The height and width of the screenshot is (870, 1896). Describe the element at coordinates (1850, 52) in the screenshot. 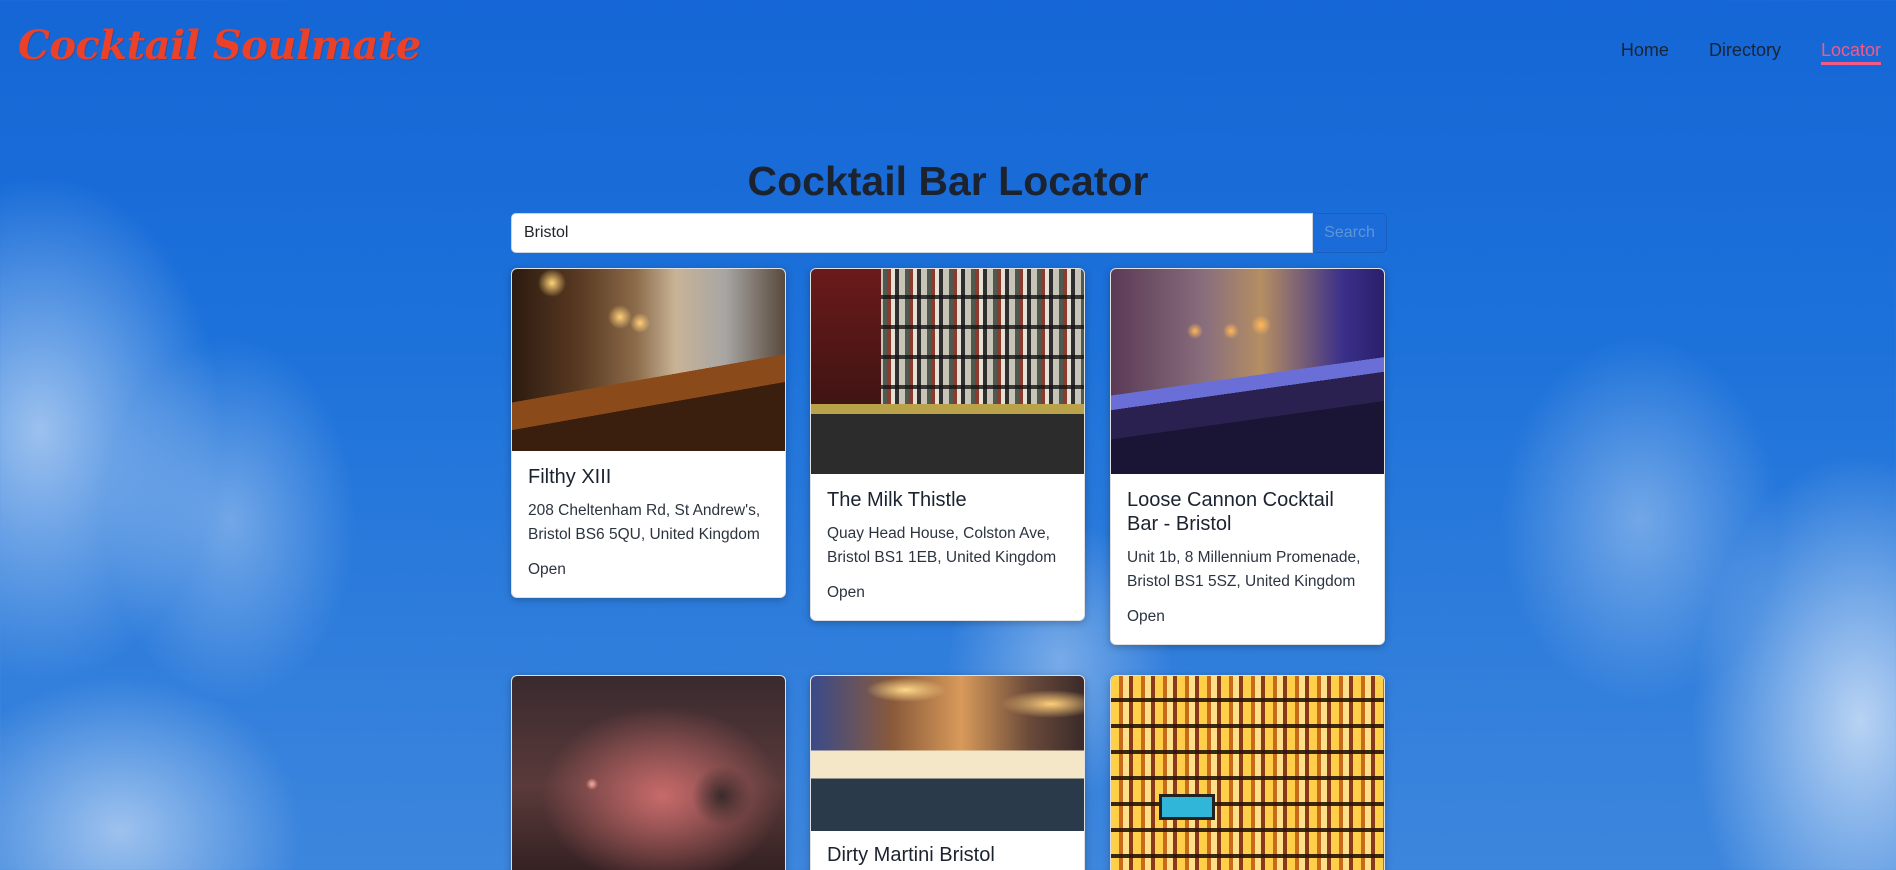

I see `nav-locator-link: Locator` at that location.